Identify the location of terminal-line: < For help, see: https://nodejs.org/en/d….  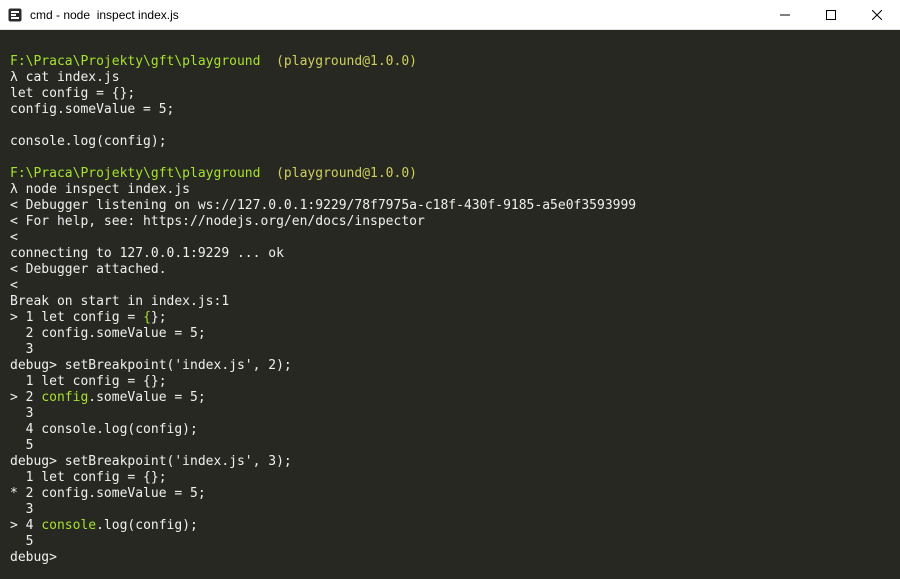
(455, 222).